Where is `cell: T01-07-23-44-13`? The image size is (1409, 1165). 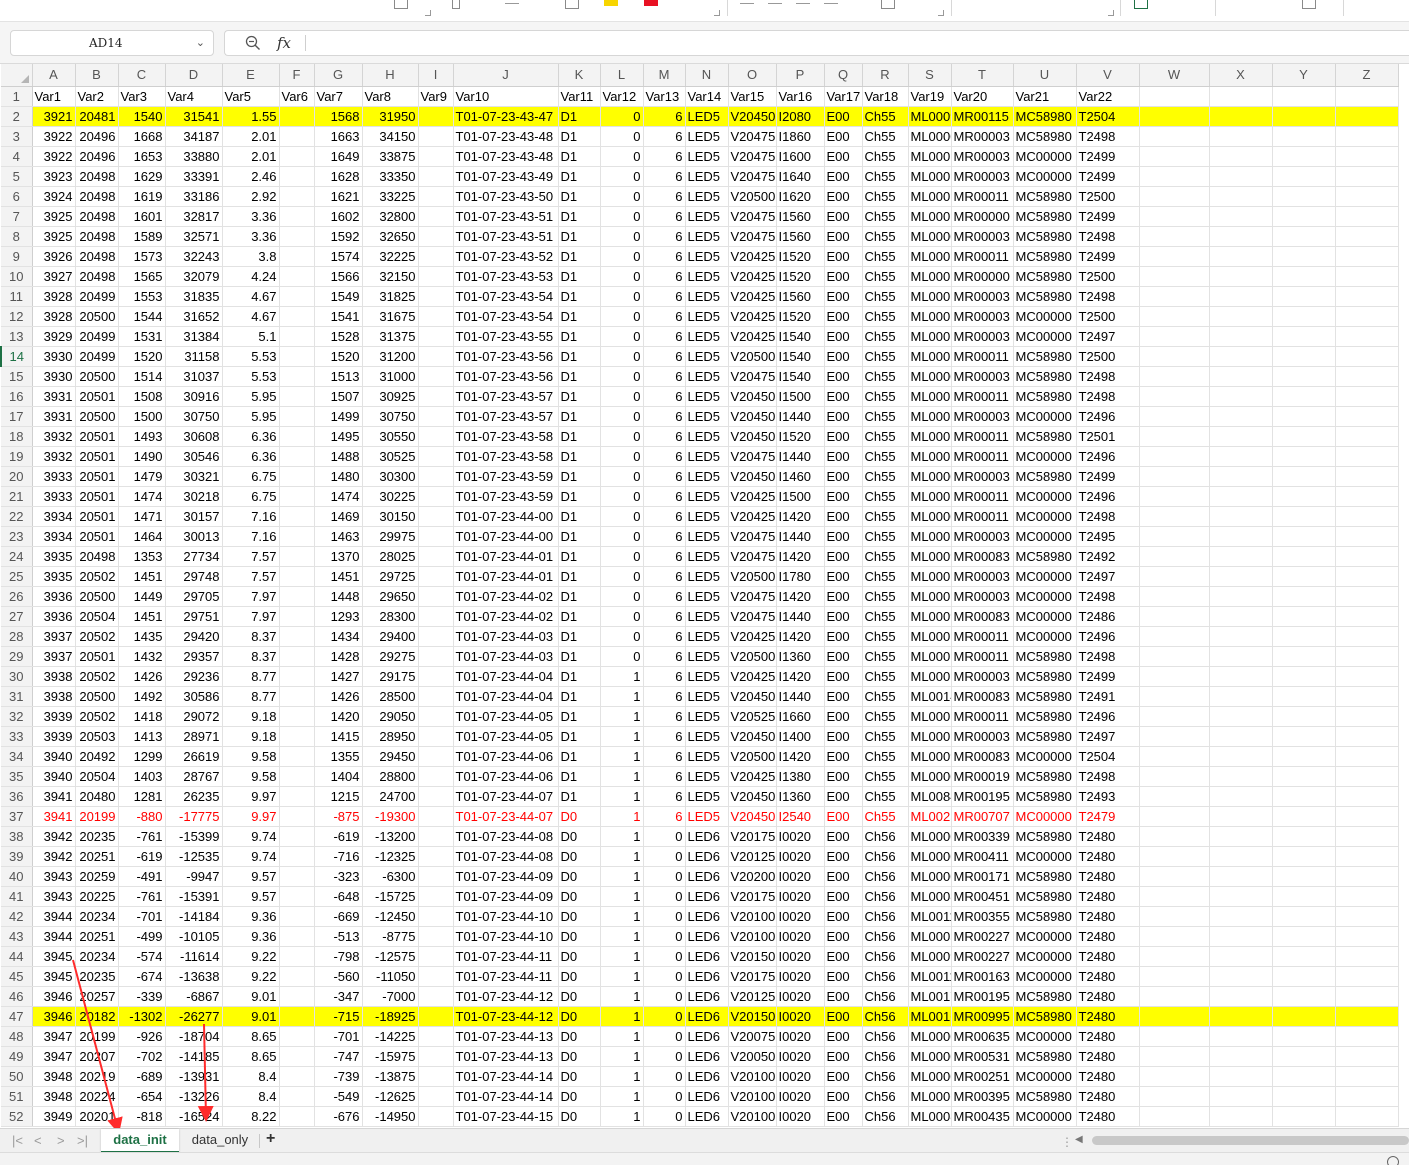
cell: T01-07-23-44-13 is located at coordinates (506, 1056).